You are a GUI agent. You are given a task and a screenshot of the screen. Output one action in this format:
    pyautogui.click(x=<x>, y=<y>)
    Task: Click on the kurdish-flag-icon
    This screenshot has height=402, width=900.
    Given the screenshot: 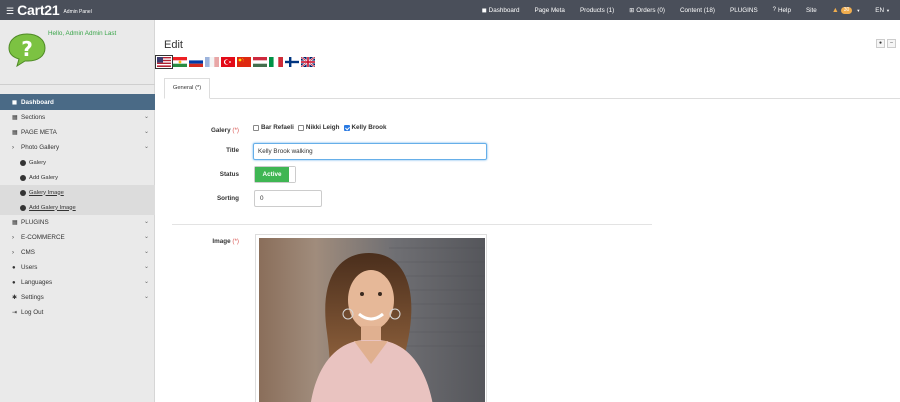 What is the action you would take?
    pyautogui.click(x=180, y=62)
    